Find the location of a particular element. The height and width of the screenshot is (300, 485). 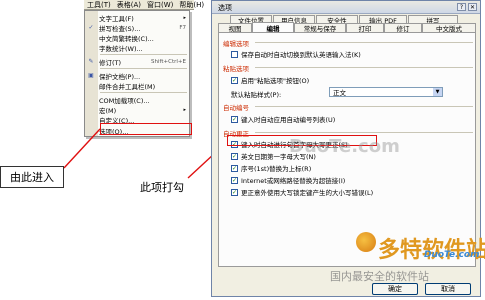

watermark-slogan: 国内最安全的软件站 is located at coordinates (379, 276).